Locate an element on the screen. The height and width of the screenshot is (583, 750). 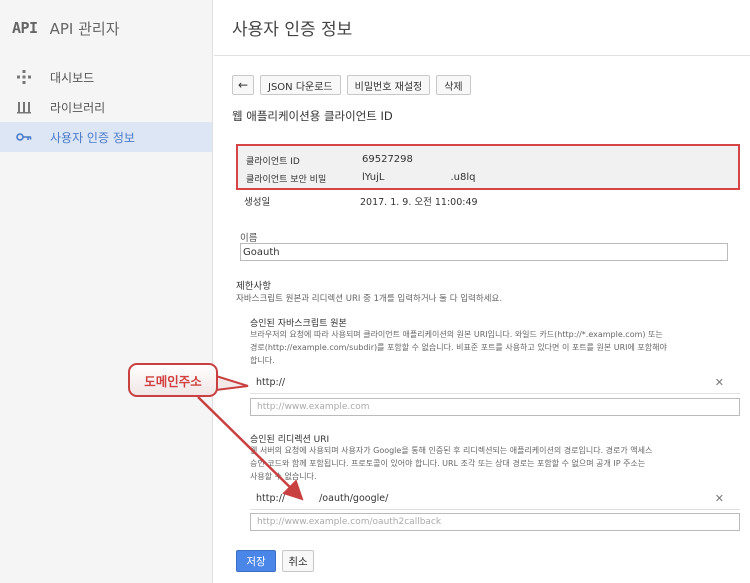
redirect-uris-desc-line3: 사용할 수 없습니다. is located at coordinates (283, 476).